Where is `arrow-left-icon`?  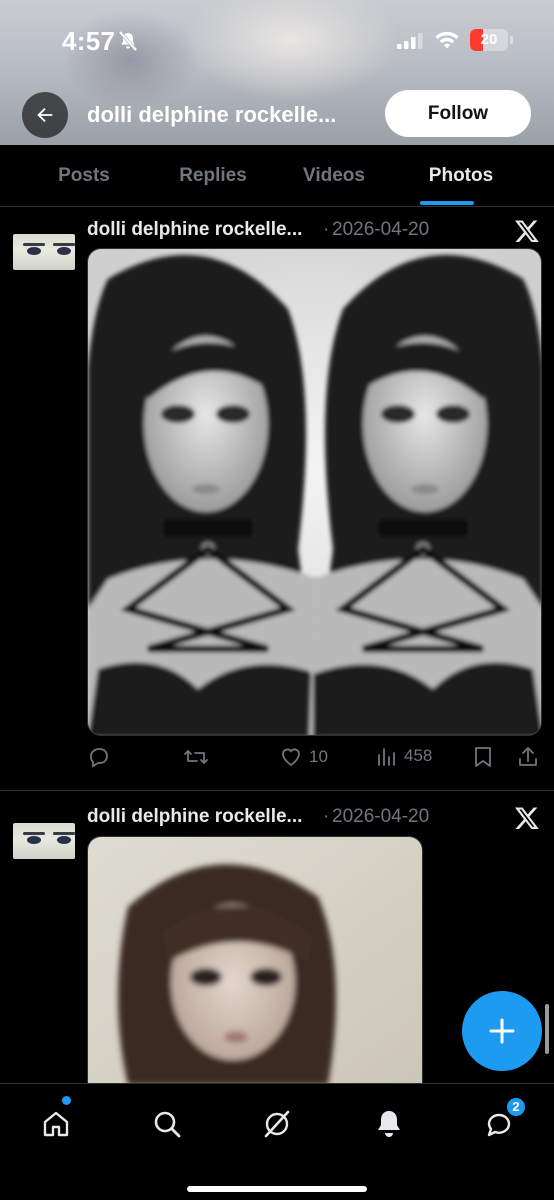
arrow-left-icon is located at coordinates (45, 115).